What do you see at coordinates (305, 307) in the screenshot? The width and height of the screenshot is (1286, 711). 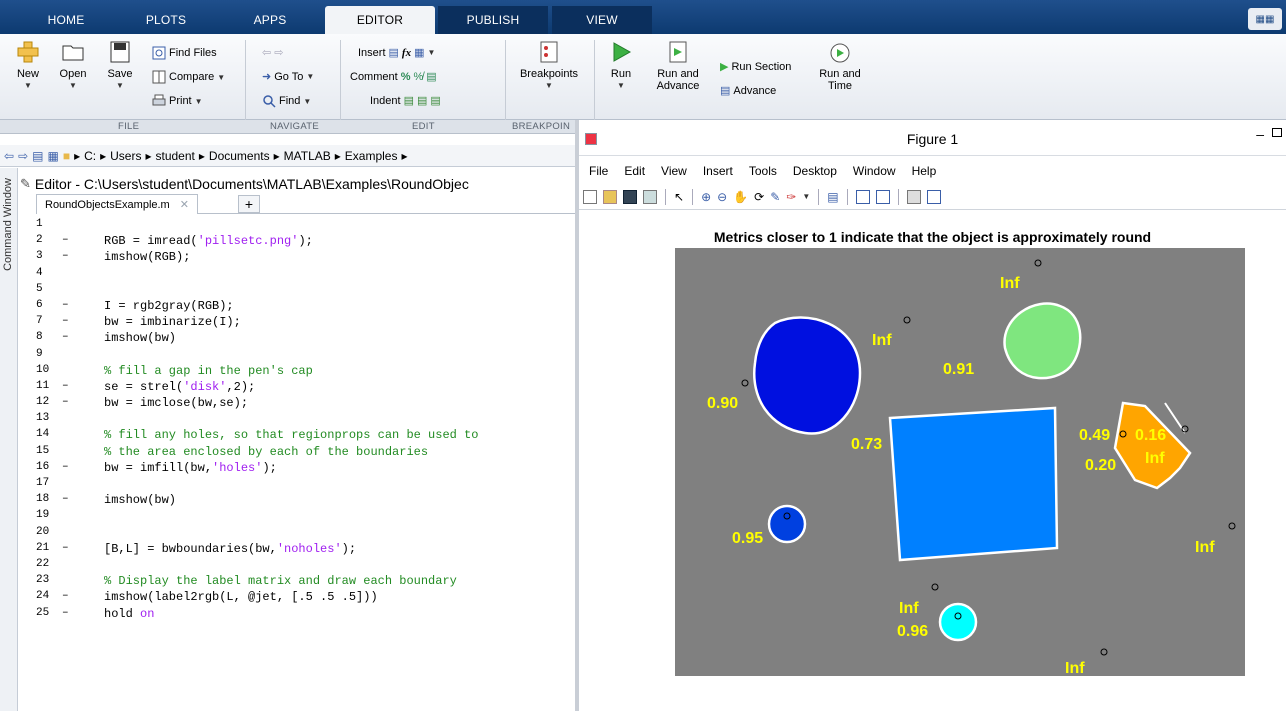 I see `code-line: 6 – I = rgb2gray(RGB);` at bounding box center [305, 307].